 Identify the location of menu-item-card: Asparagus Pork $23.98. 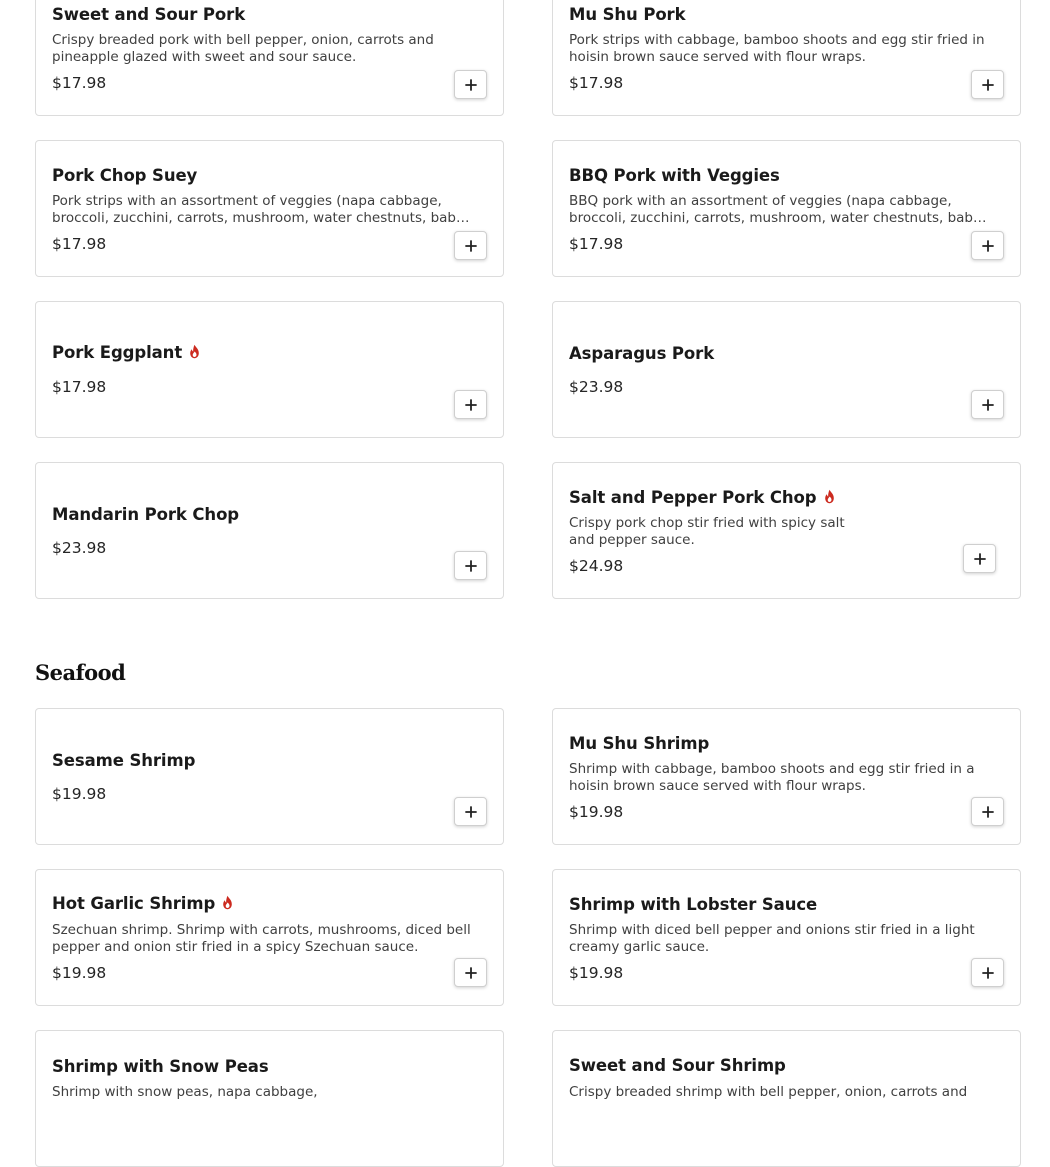
(786, 369).